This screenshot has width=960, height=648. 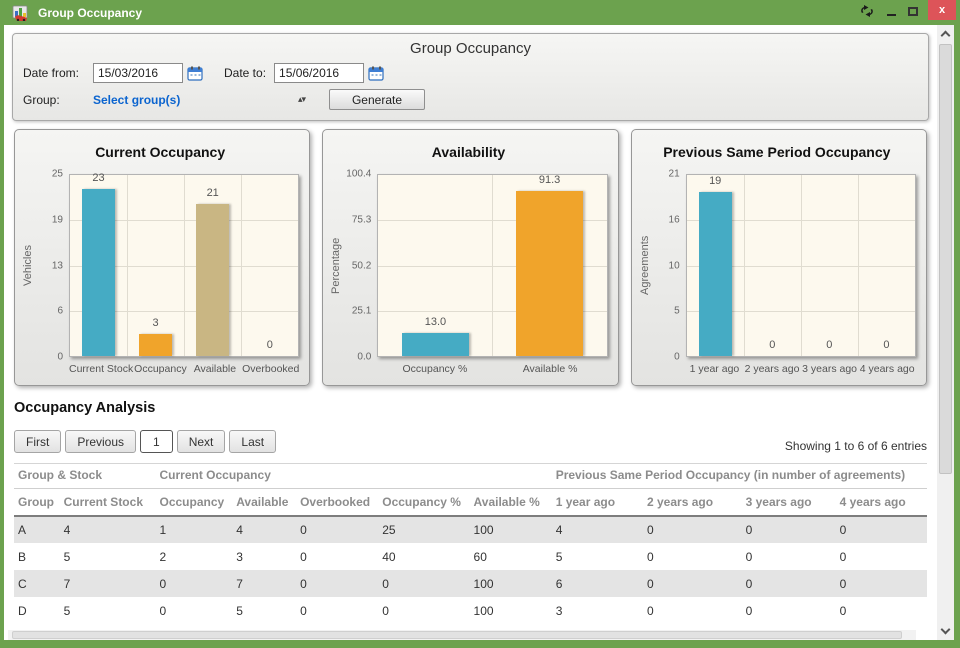 What do you see at coordinates (271, 369) in the screenshot?
I see `x-category-label: Overbooked` at bounding box center [271, 369].